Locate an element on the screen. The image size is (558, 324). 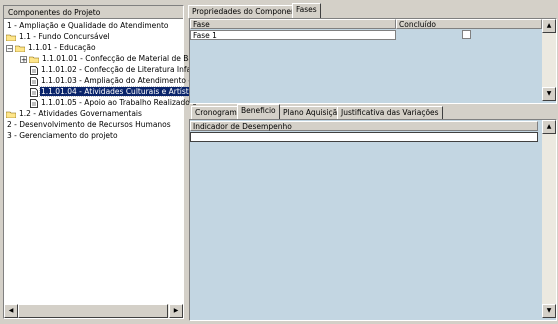
tree-item-label: 1.1.01 - Educação is located at coordinates (62, 47).